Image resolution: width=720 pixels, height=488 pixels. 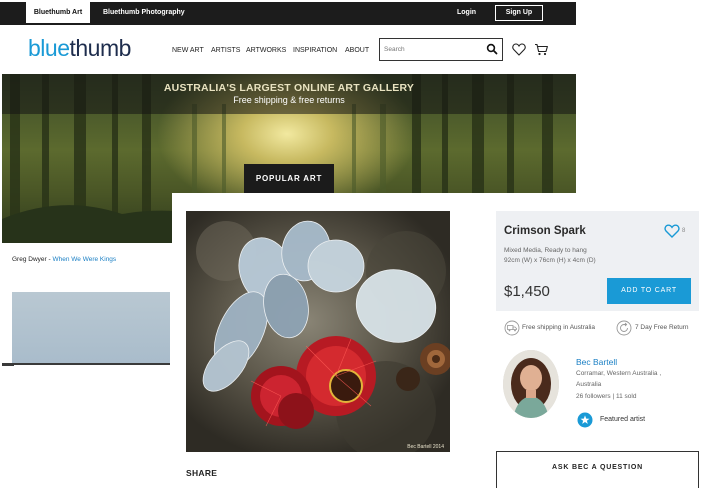 I want to click on return-arrow-icon, so click(x=624, y=328).